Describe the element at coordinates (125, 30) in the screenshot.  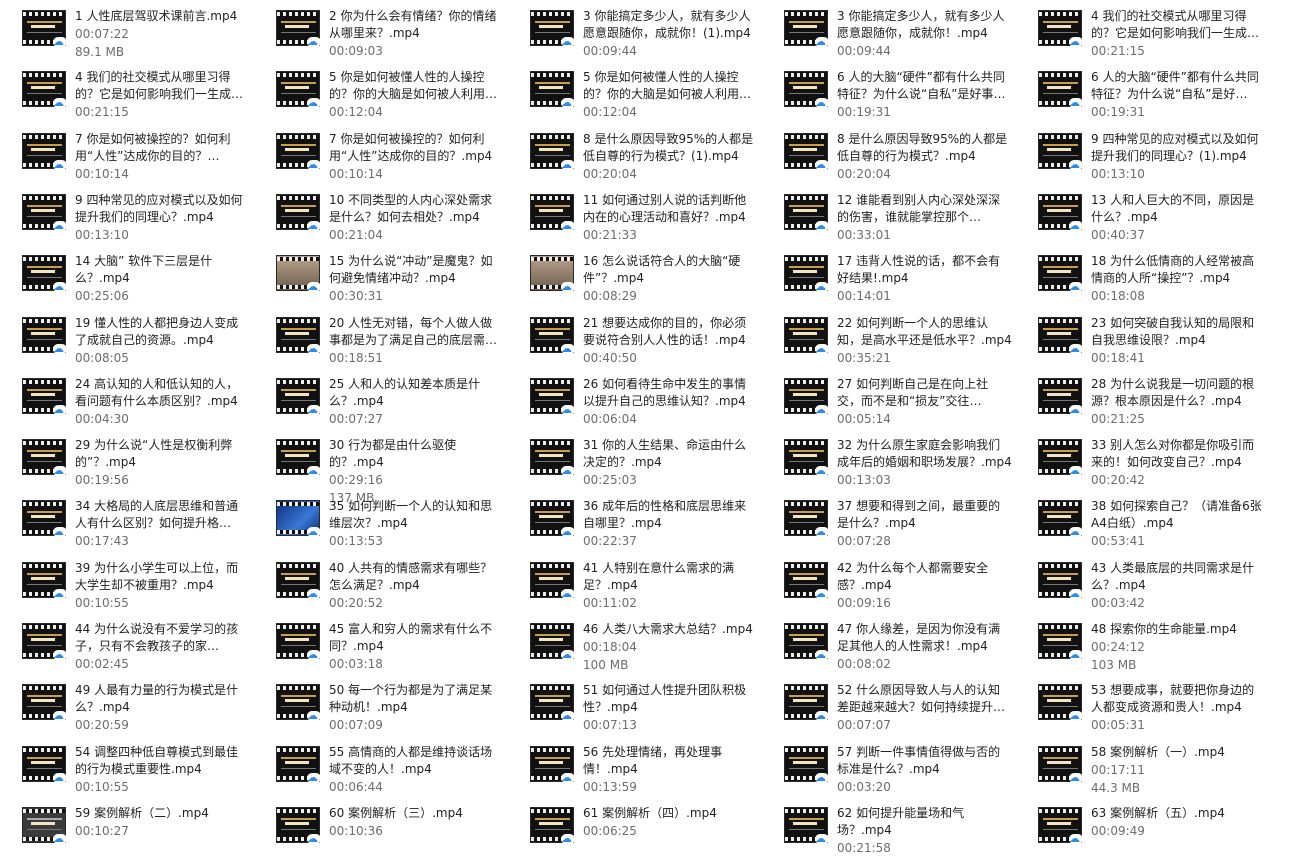
I see `file-item: ☁ 1 人性底层驾驭术课前言.mp4 00:07:22 89.1 MB` at that location.